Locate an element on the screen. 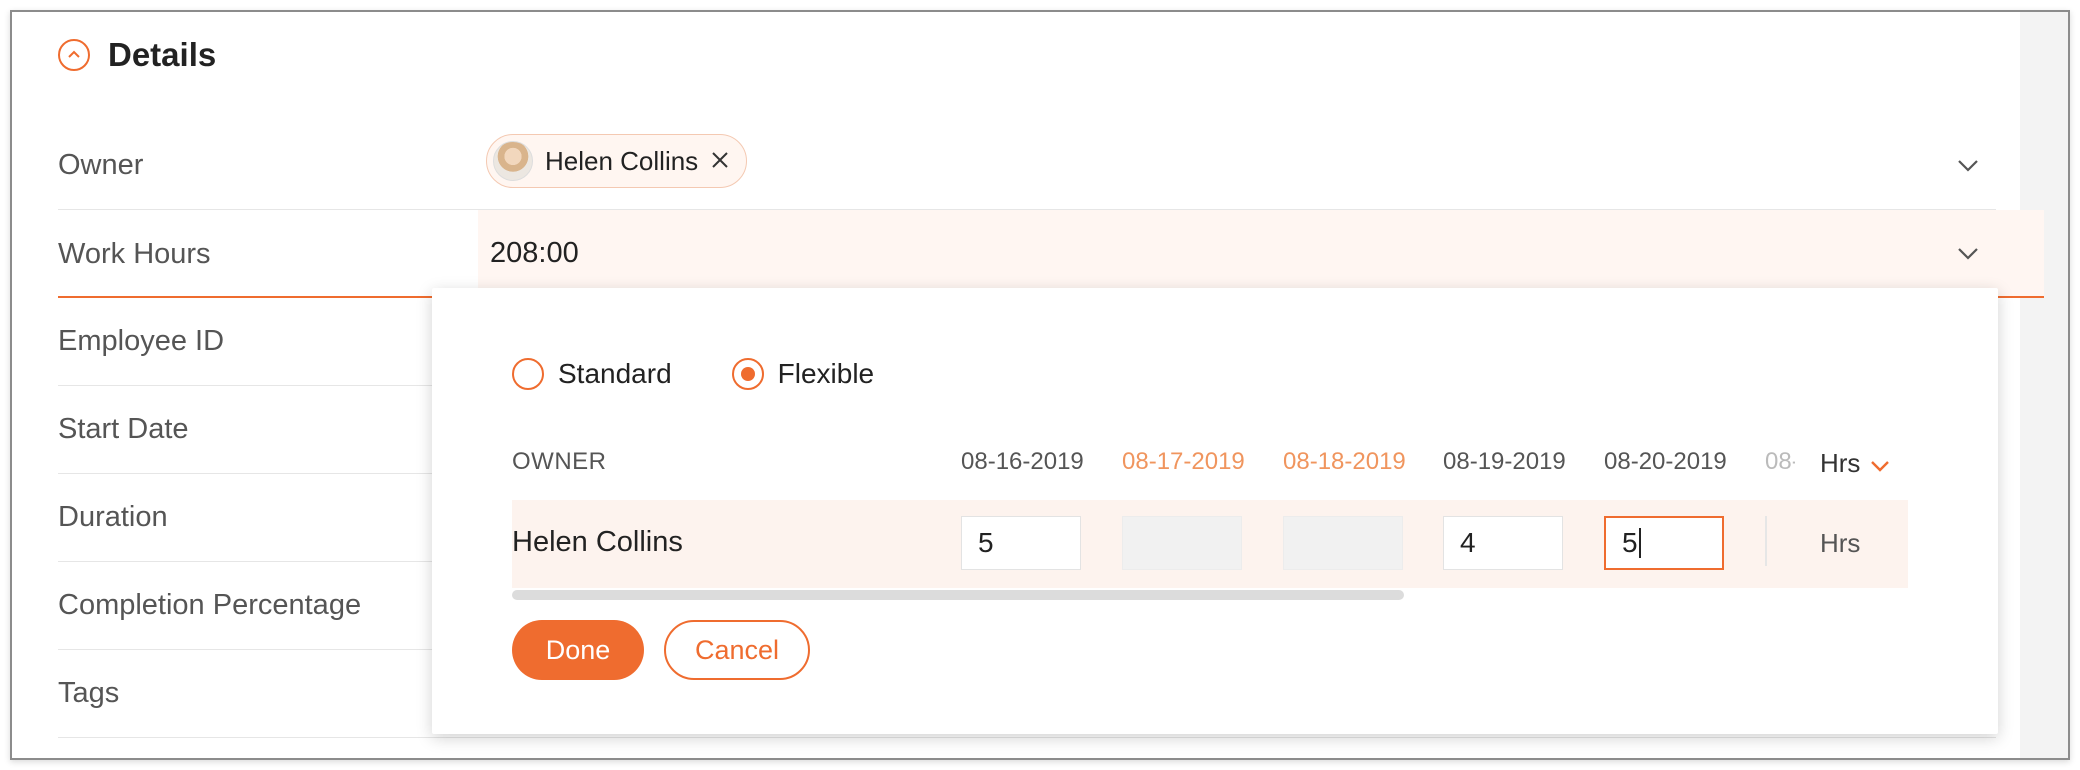 This screenshot has width=2080, height=770. section-title: Details is located at coordinates (162, 54).